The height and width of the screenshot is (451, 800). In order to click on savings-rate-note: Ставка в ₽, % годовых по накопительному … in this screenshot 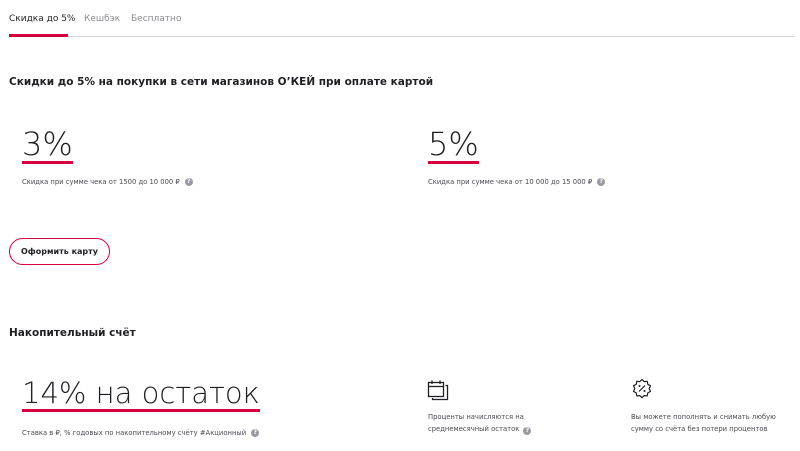, I will do `click(141, 433)`.